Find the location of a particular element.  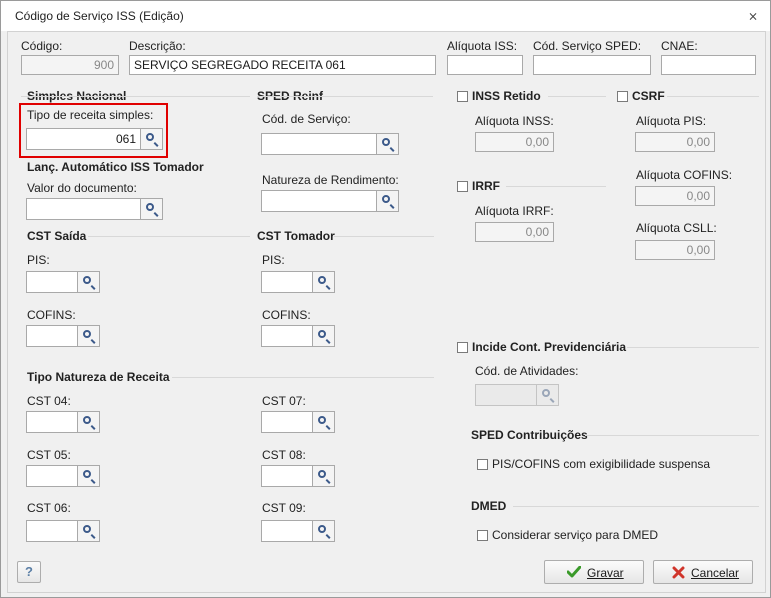

cst-saida-title: CST Saída is located at coordinates (57, 236).